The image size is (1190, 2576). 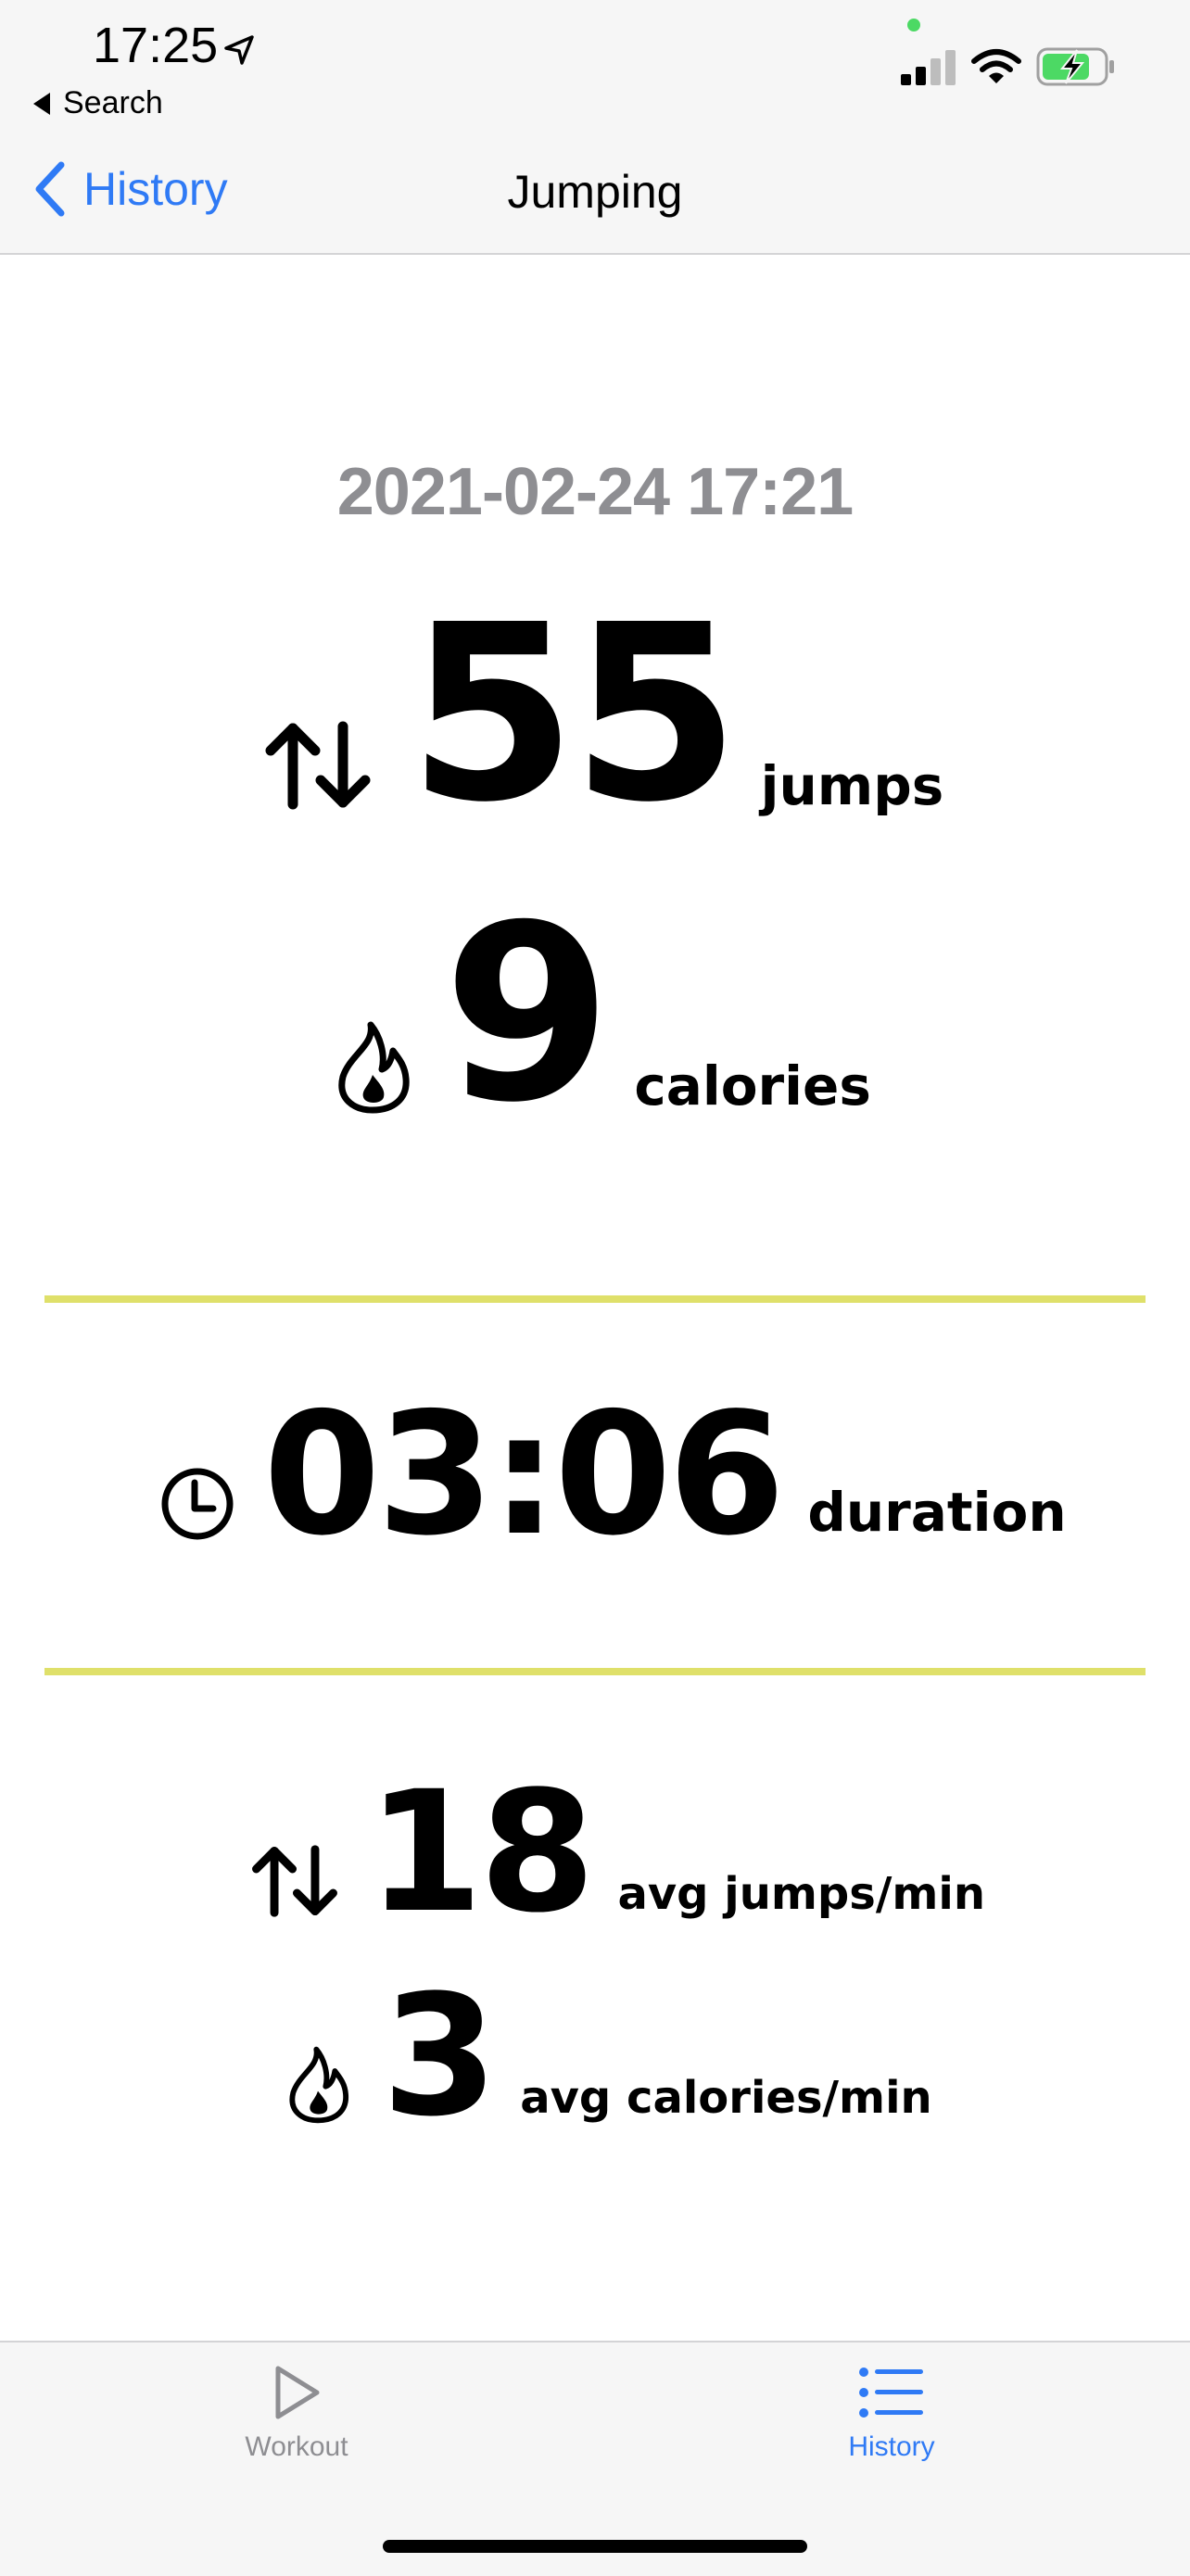 What do you see at coordinates (726, 2098) in the screenshot?
I see `avg-calories-unit: avg calories/min` at bounding box center [726, 2098].